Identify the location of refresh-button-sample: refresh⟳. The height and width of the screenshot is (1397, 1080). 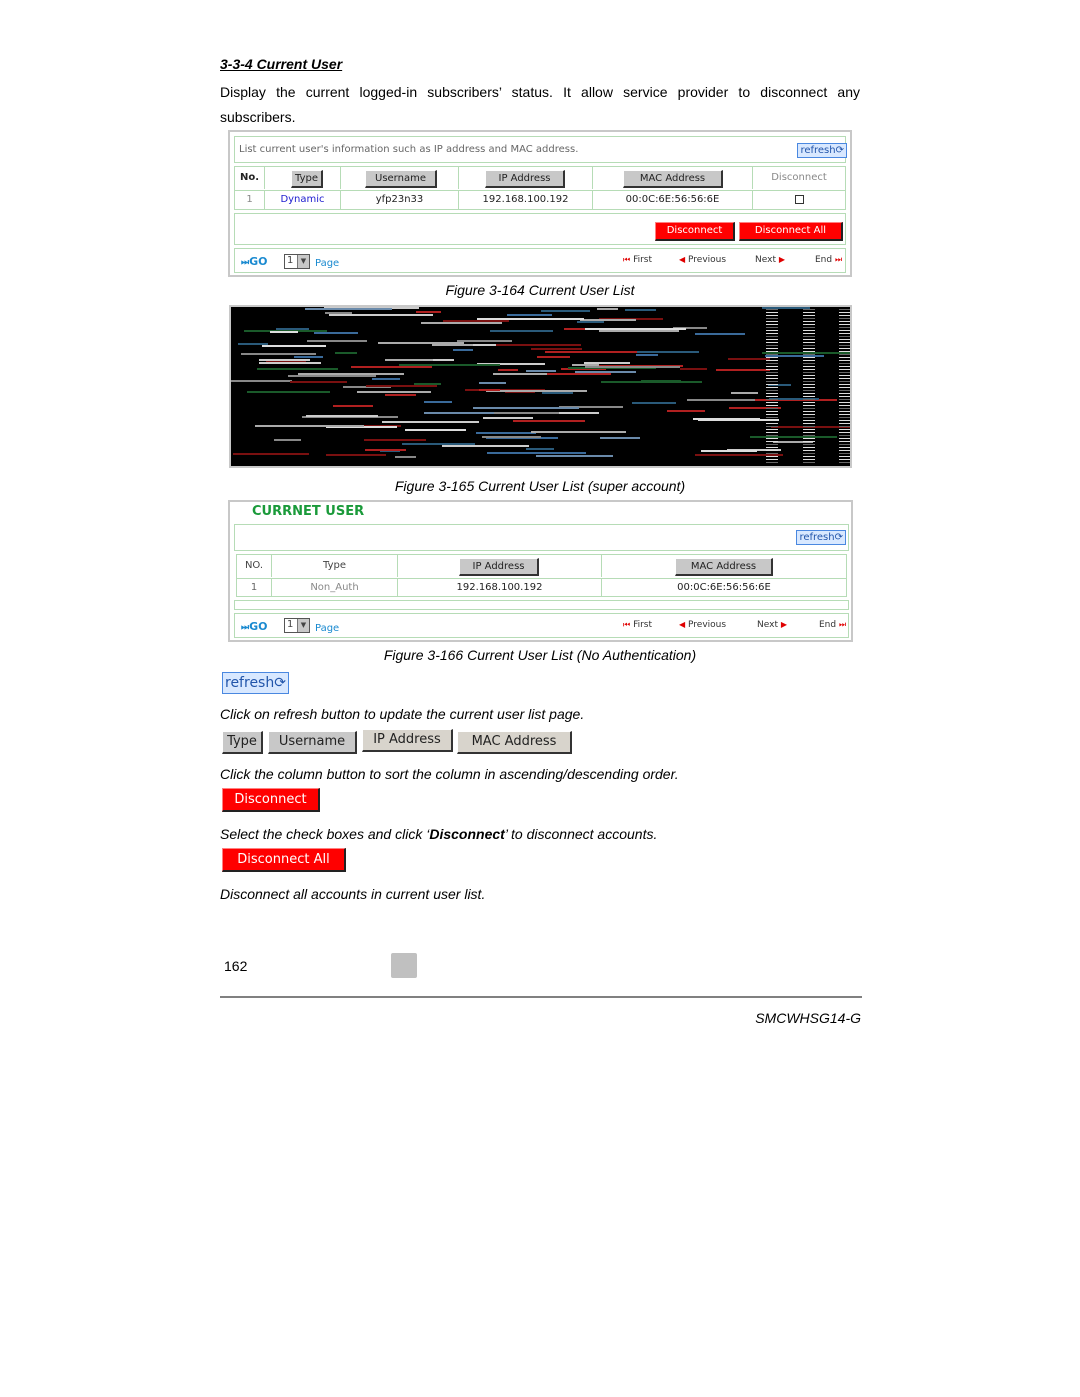
(255, 683).